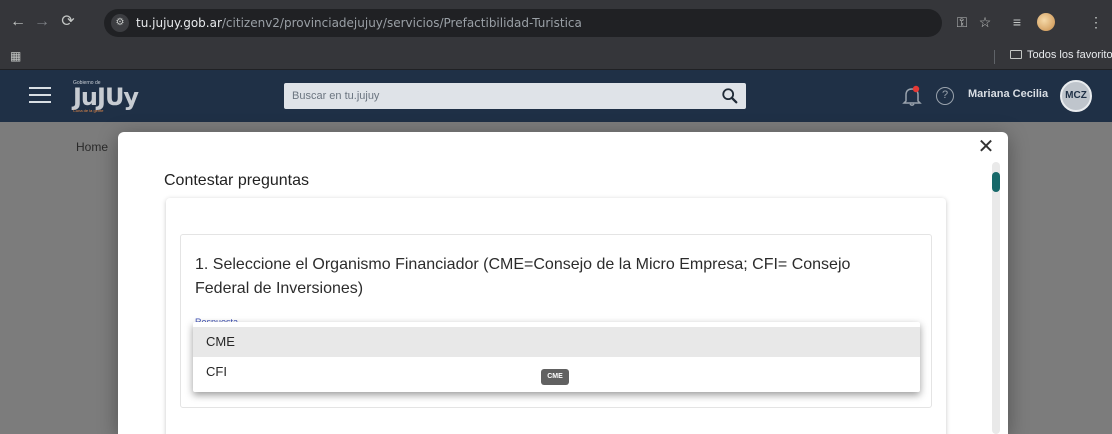 This screenshot has width=1112, height=434. Describe the element at coordinates (556, 342) in the screenshot. I see `dropdown-option-cme: CME` at that location.